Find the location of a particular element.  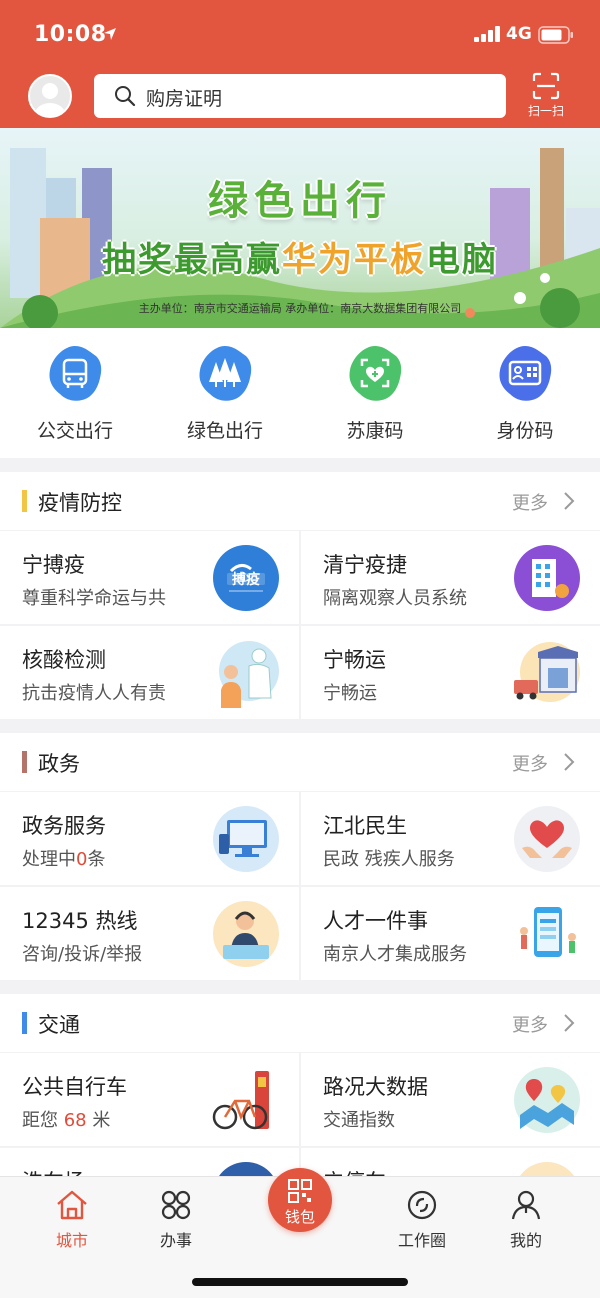

card-talent: 人才一件事 南京人才集成服务 is located at coordinates (450, 933).